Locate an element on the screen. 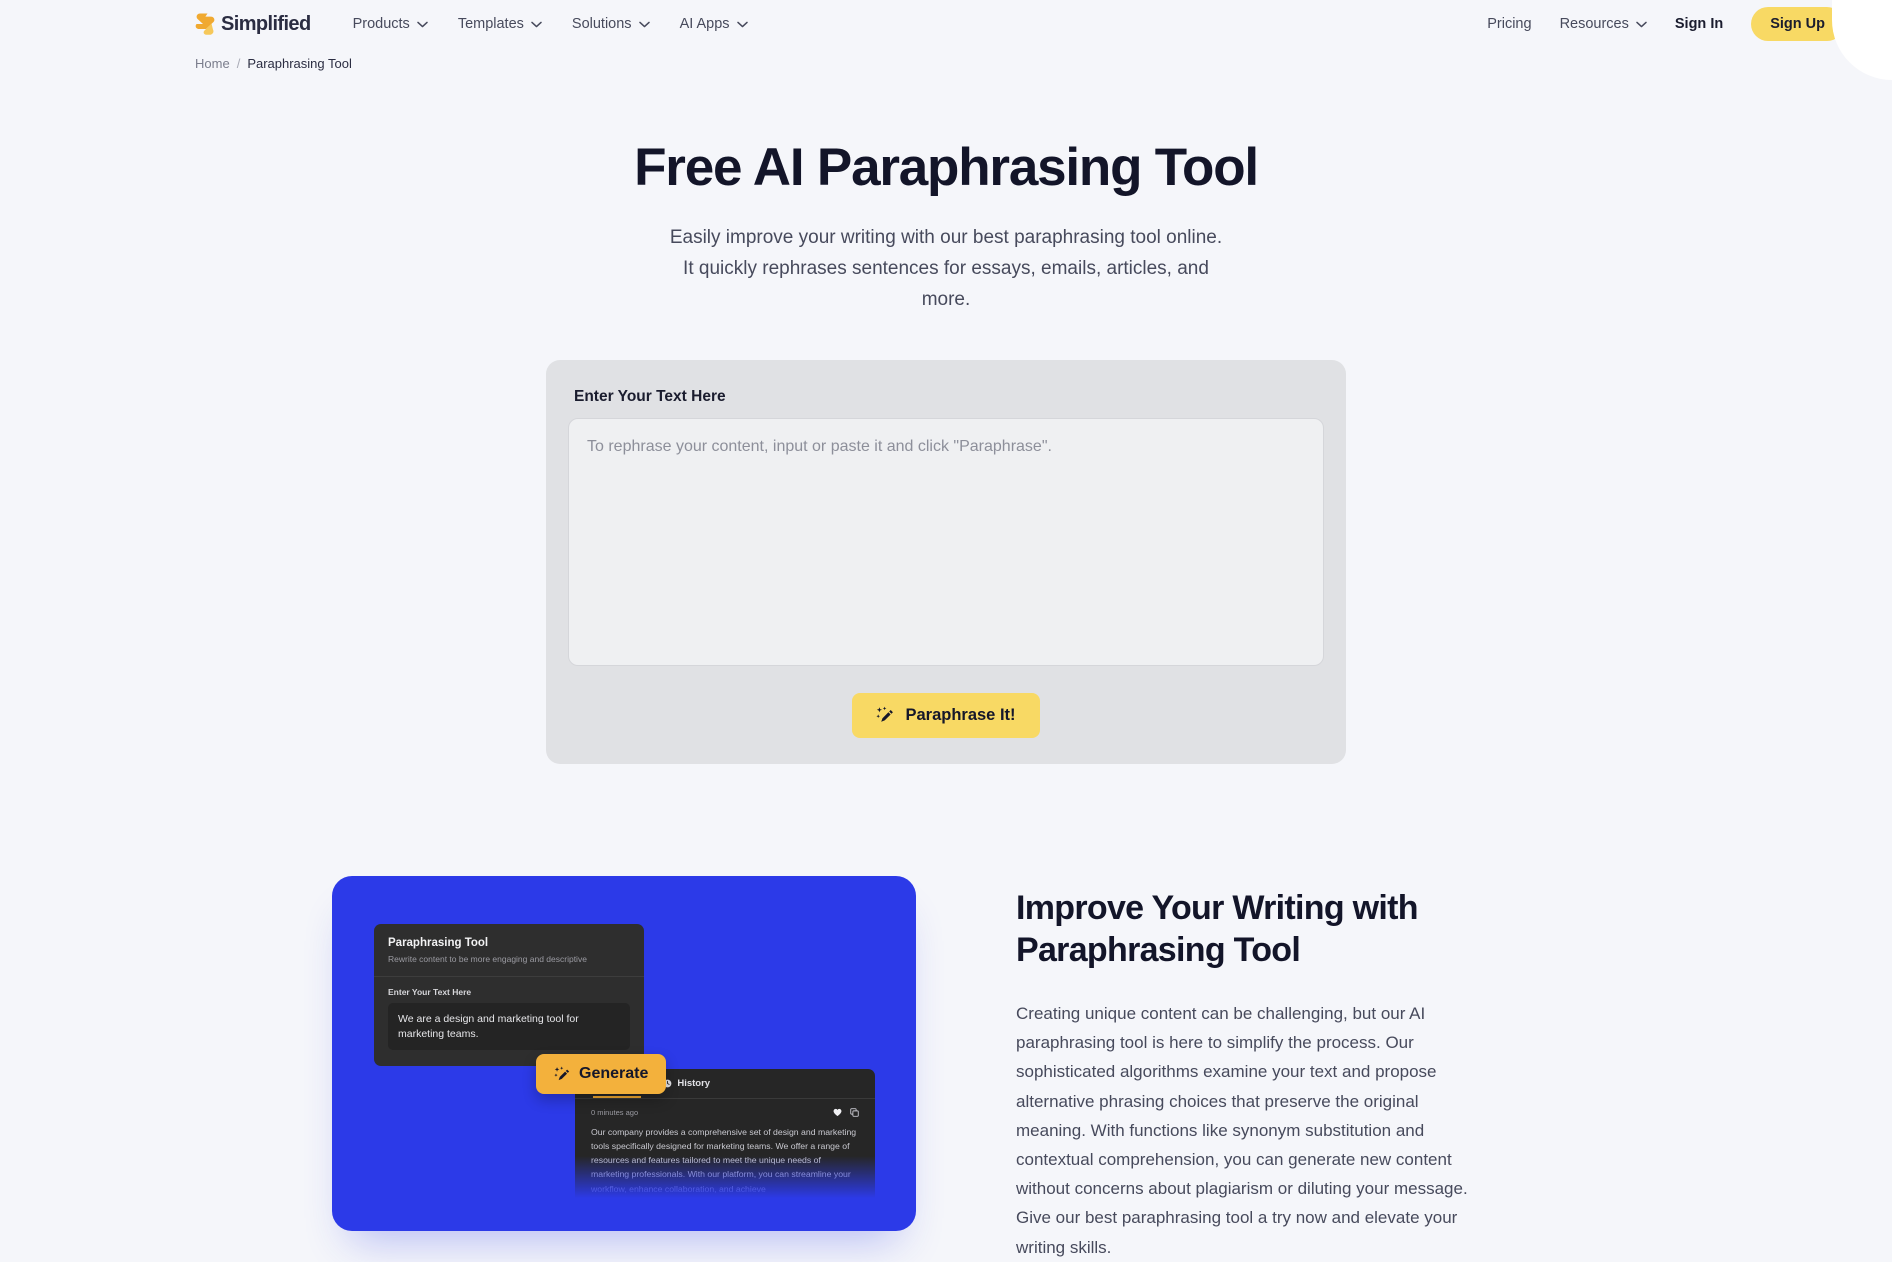 This screenshot has height=1262, width=1892. illustration-generate-button: Generate is located at coordinates (601, 1074).